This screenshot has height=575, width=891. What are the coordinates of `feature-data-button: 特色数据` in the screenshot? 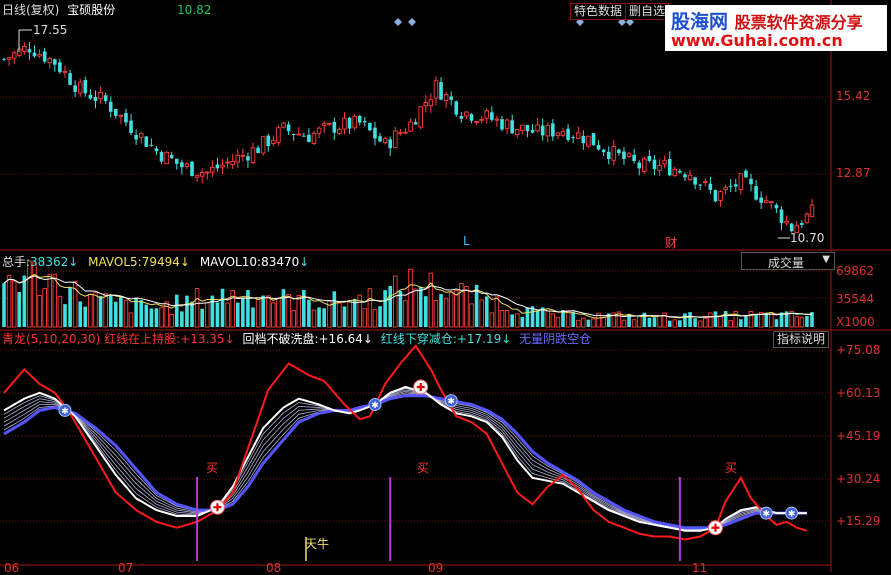 It's located at (598, 11).